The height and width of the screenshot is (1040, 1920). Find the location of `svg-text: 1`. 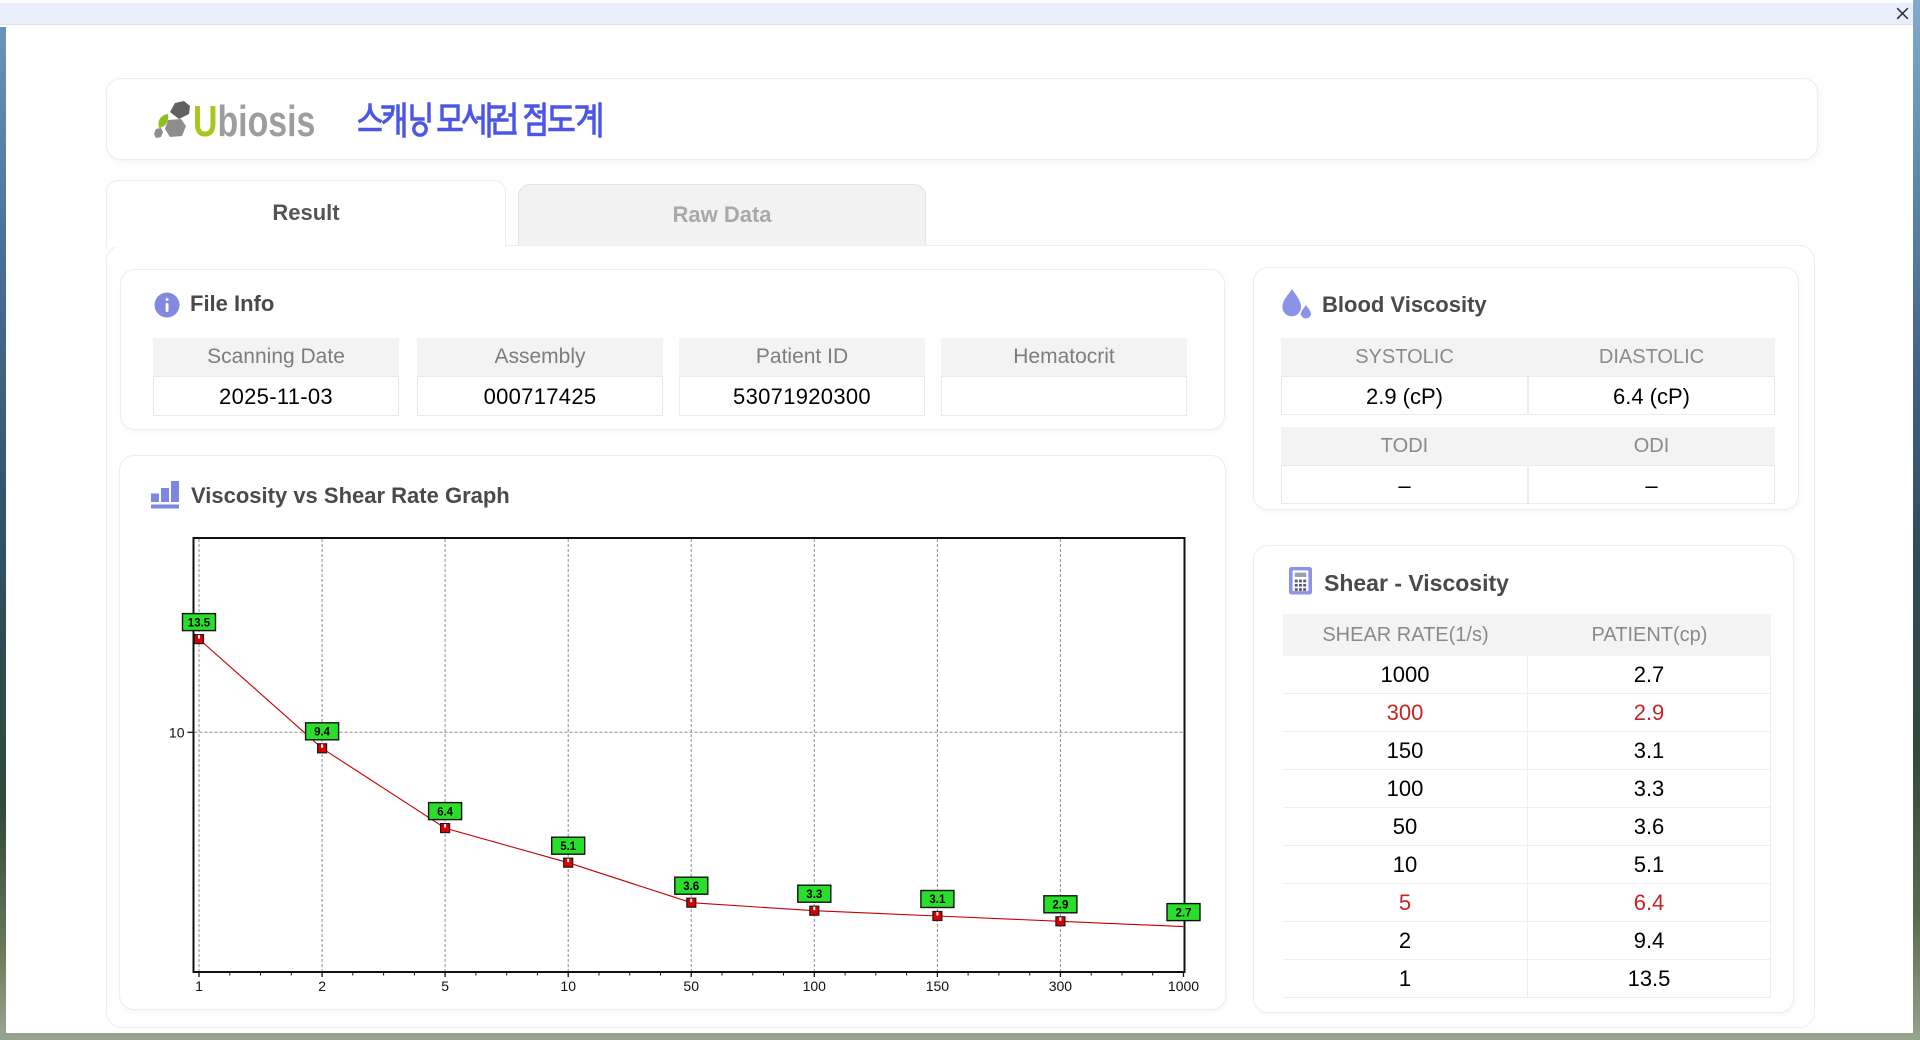

svg-text: 1 is located at coordinates (199, 986).